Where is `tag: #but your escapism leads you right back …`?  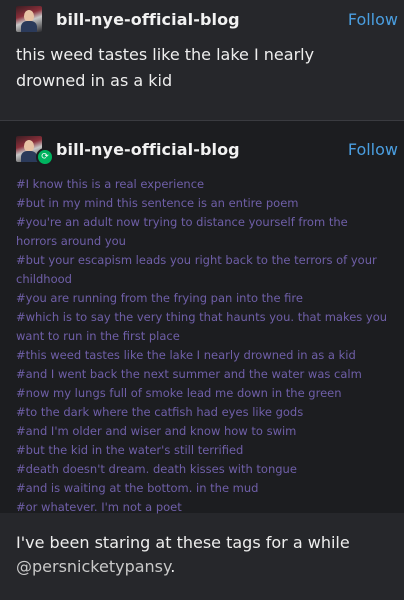 tag: #but your escapism leads you right back … is located at coordinates (203, 270).